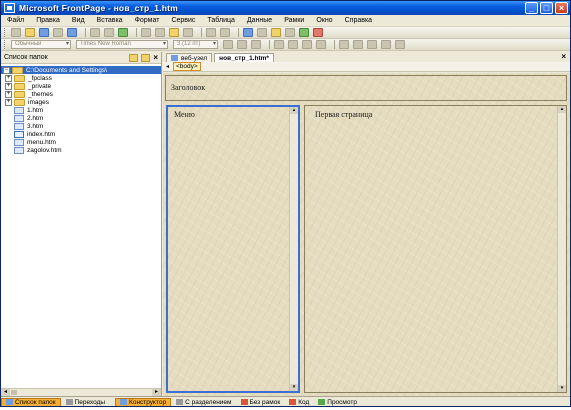 This screenshot has height=410, width=571. What do you see at coordinates (211, 32) in the screenshot?
I see `undo-icon` at bounding box center [211, 32].